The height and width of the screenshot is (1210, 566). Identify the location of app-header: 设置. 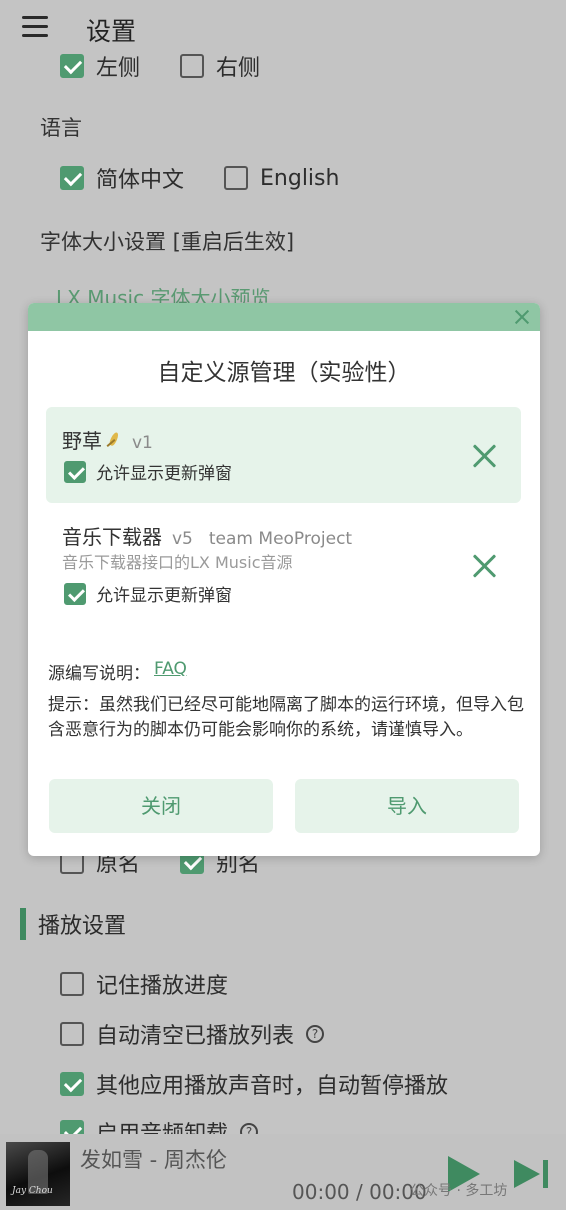
(283, 28).